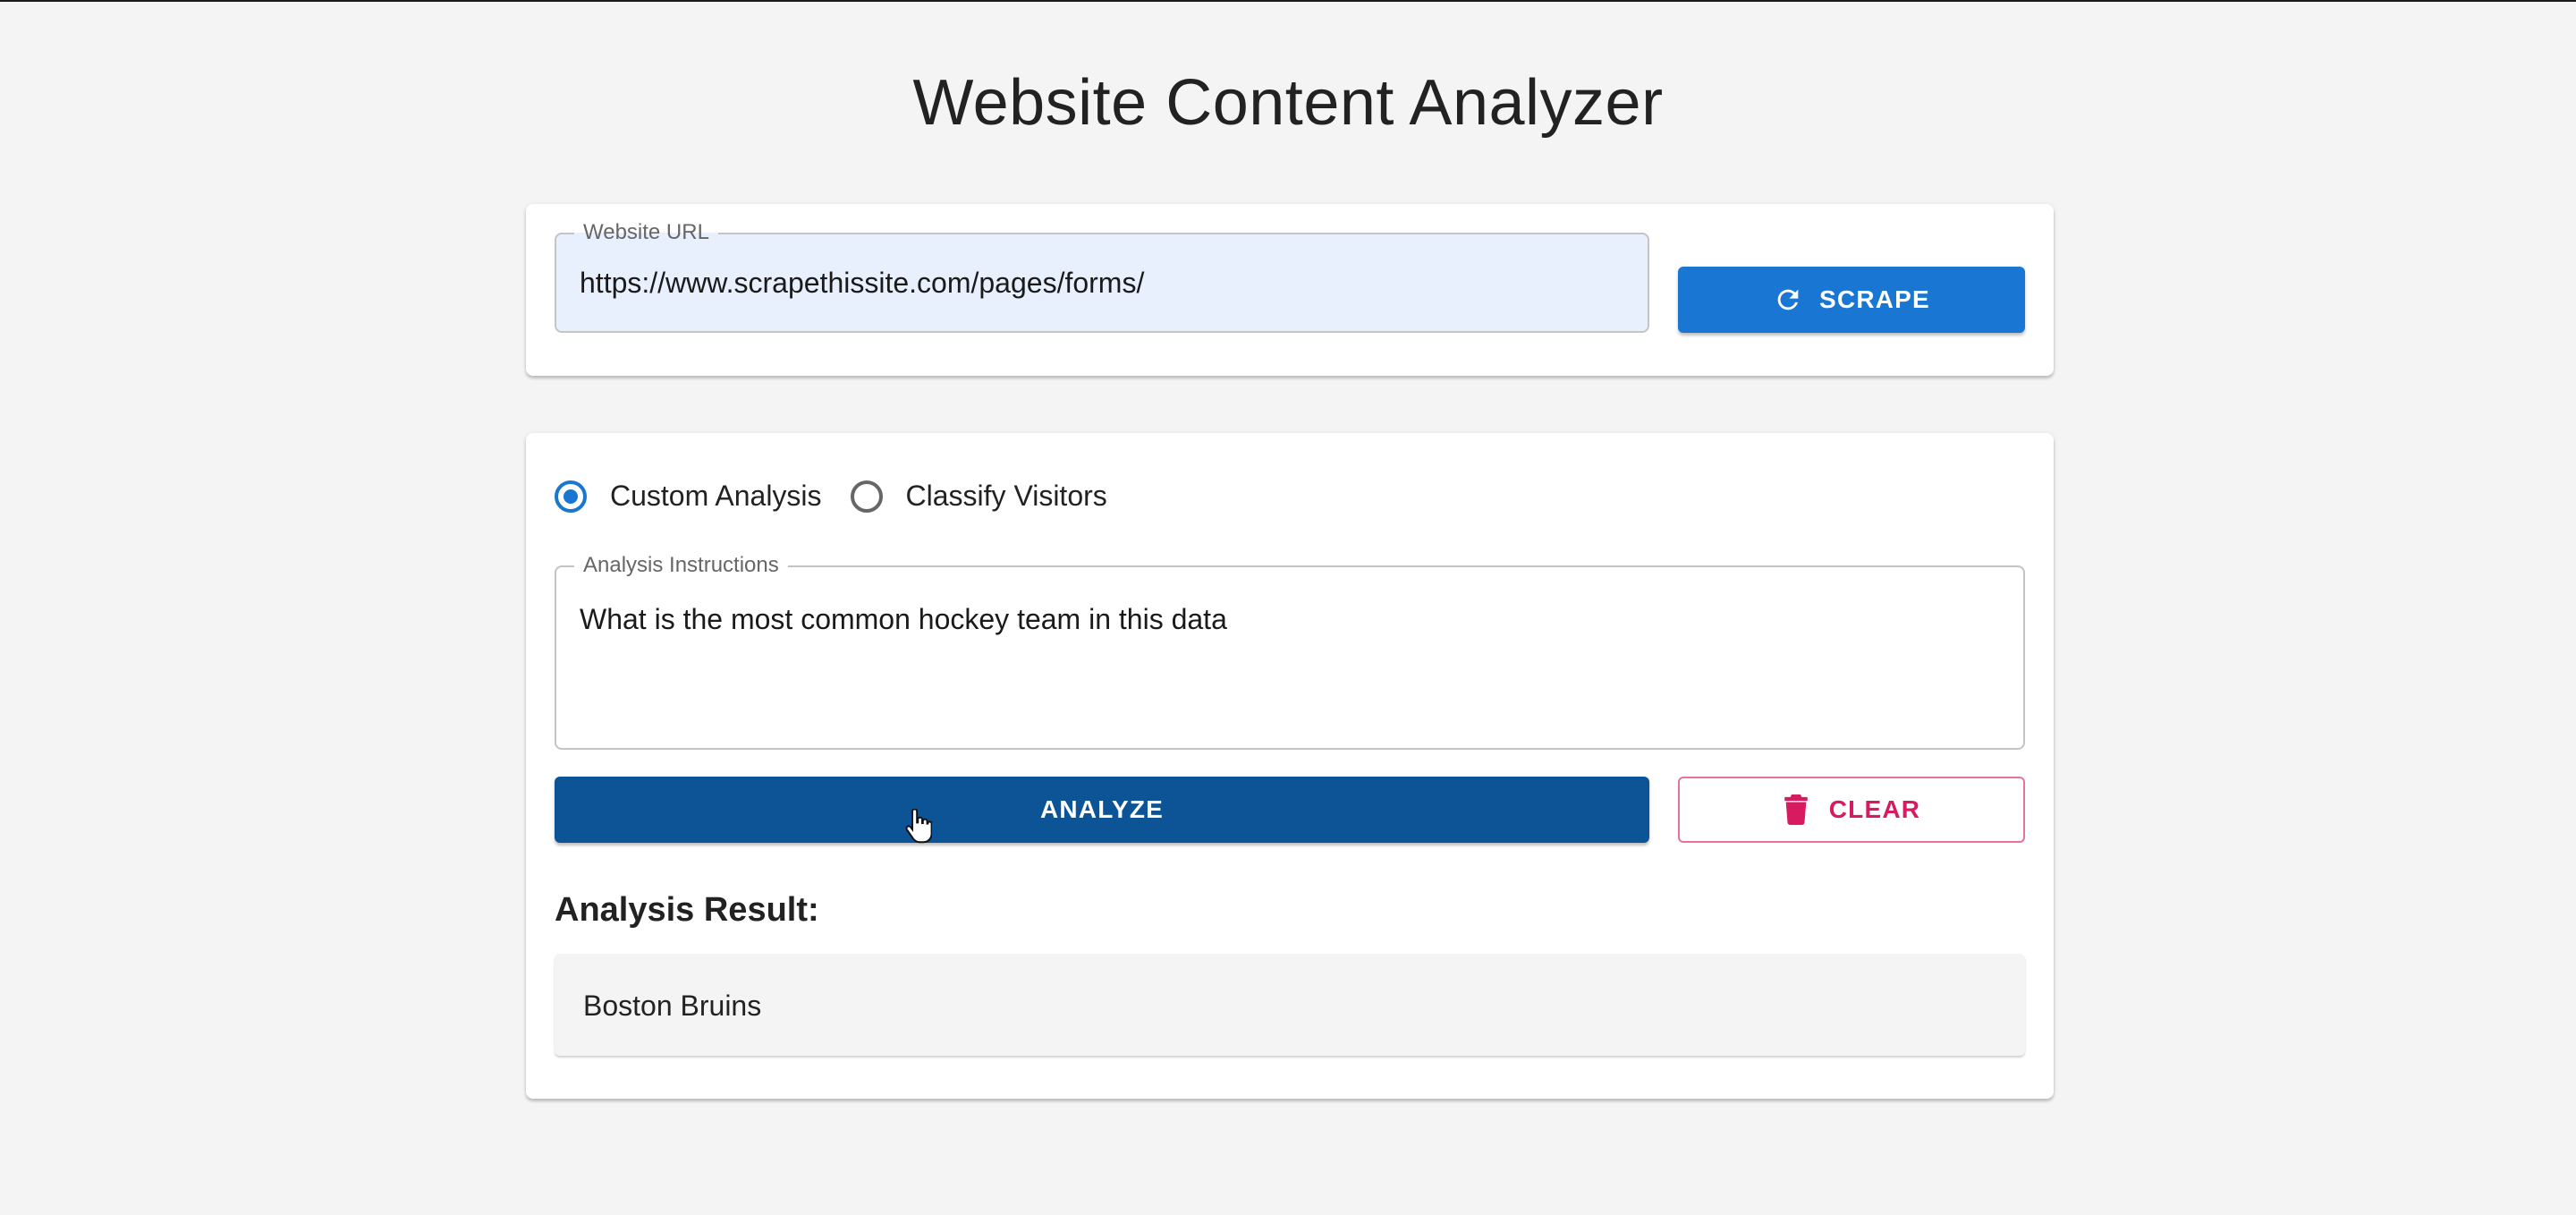 This screenshot has height=1215, width=2576. I want to click on trash-icon, so click(1796, 810).